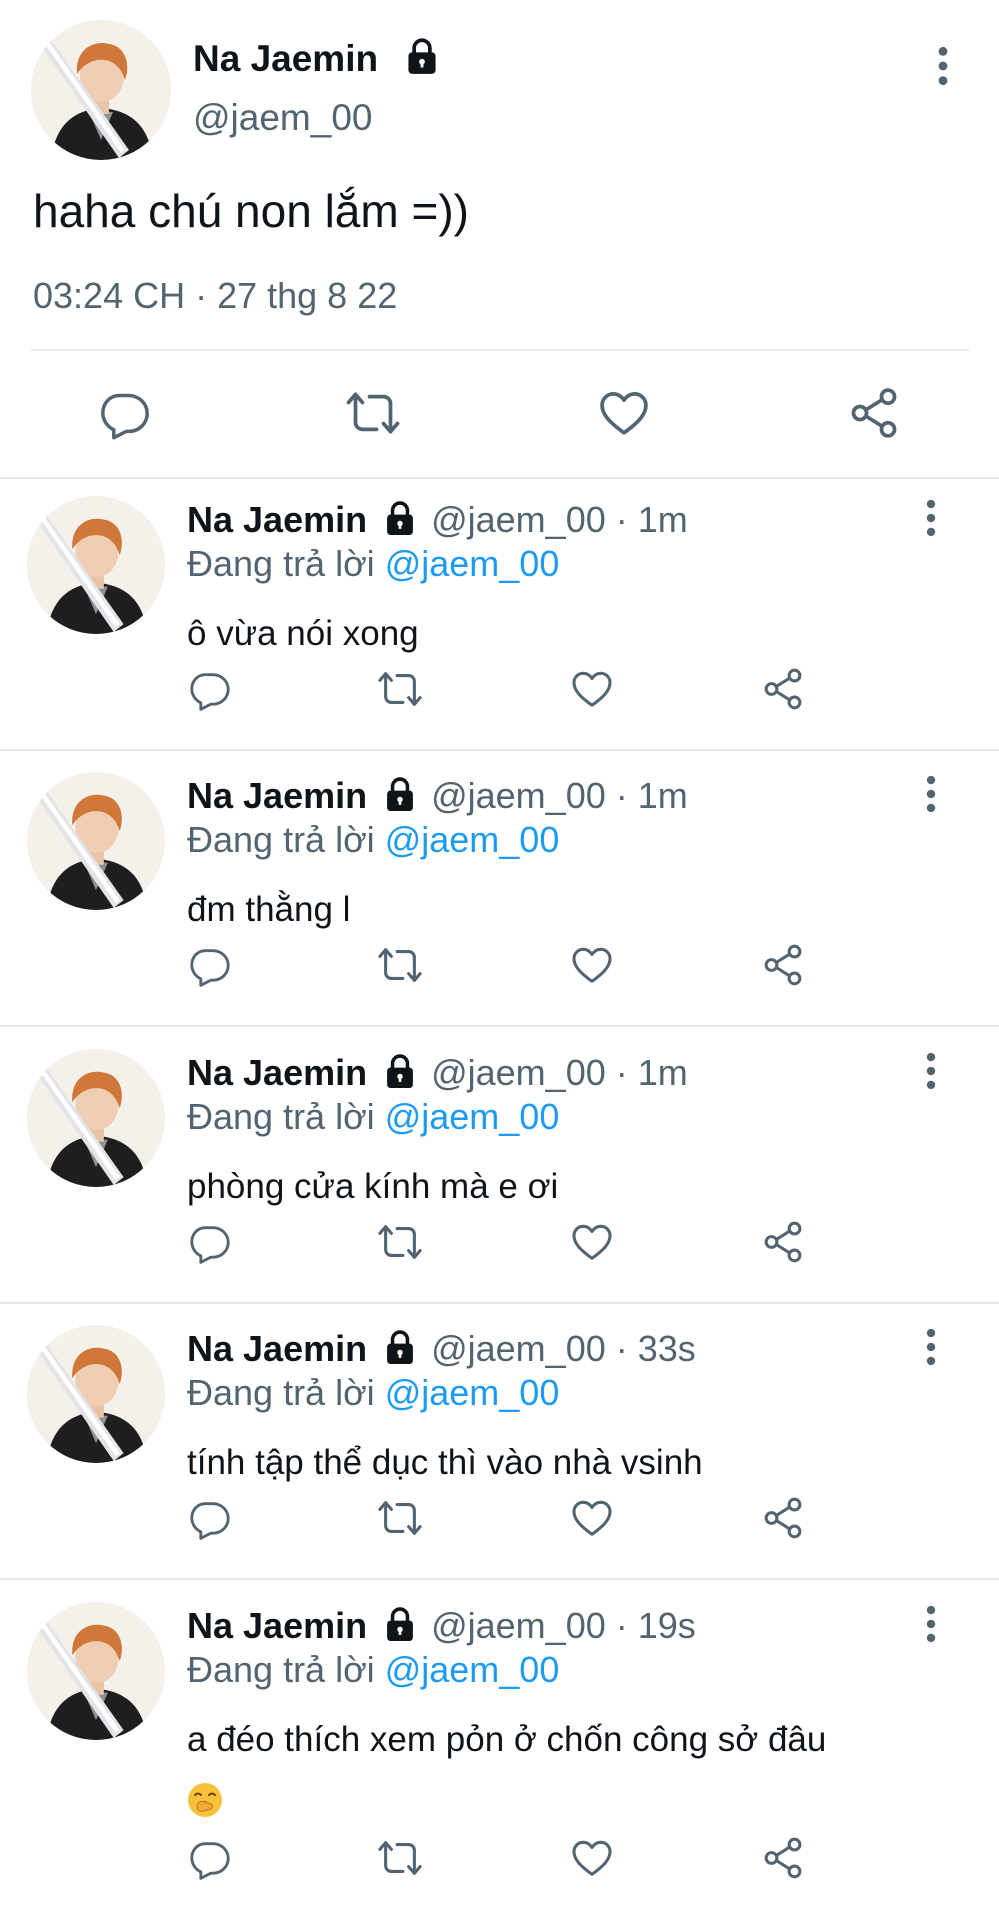 This screenshot has height=1920, width=999. I want to click on yawning-face-emoji, so click(205, 1800).